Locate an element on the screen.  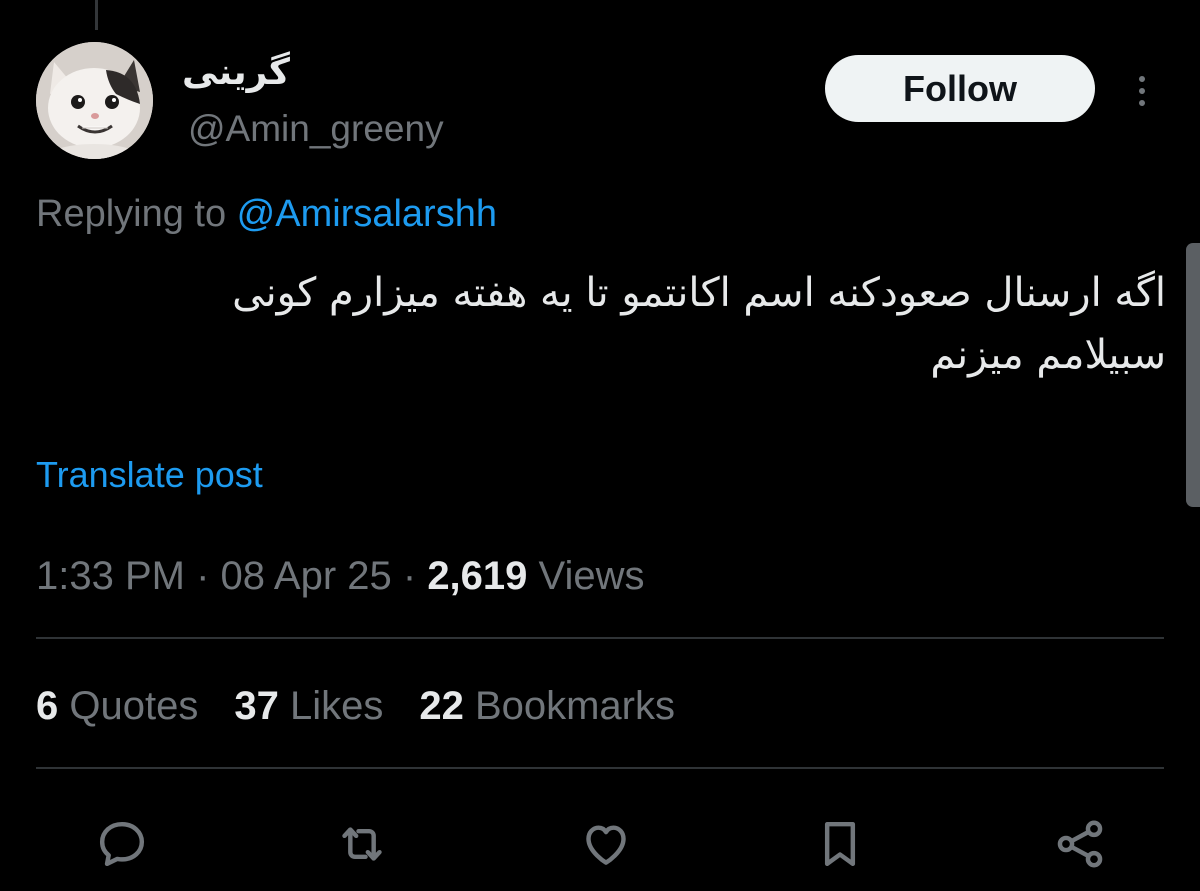
follow-button: Follow is located at coordinates (960, 88).